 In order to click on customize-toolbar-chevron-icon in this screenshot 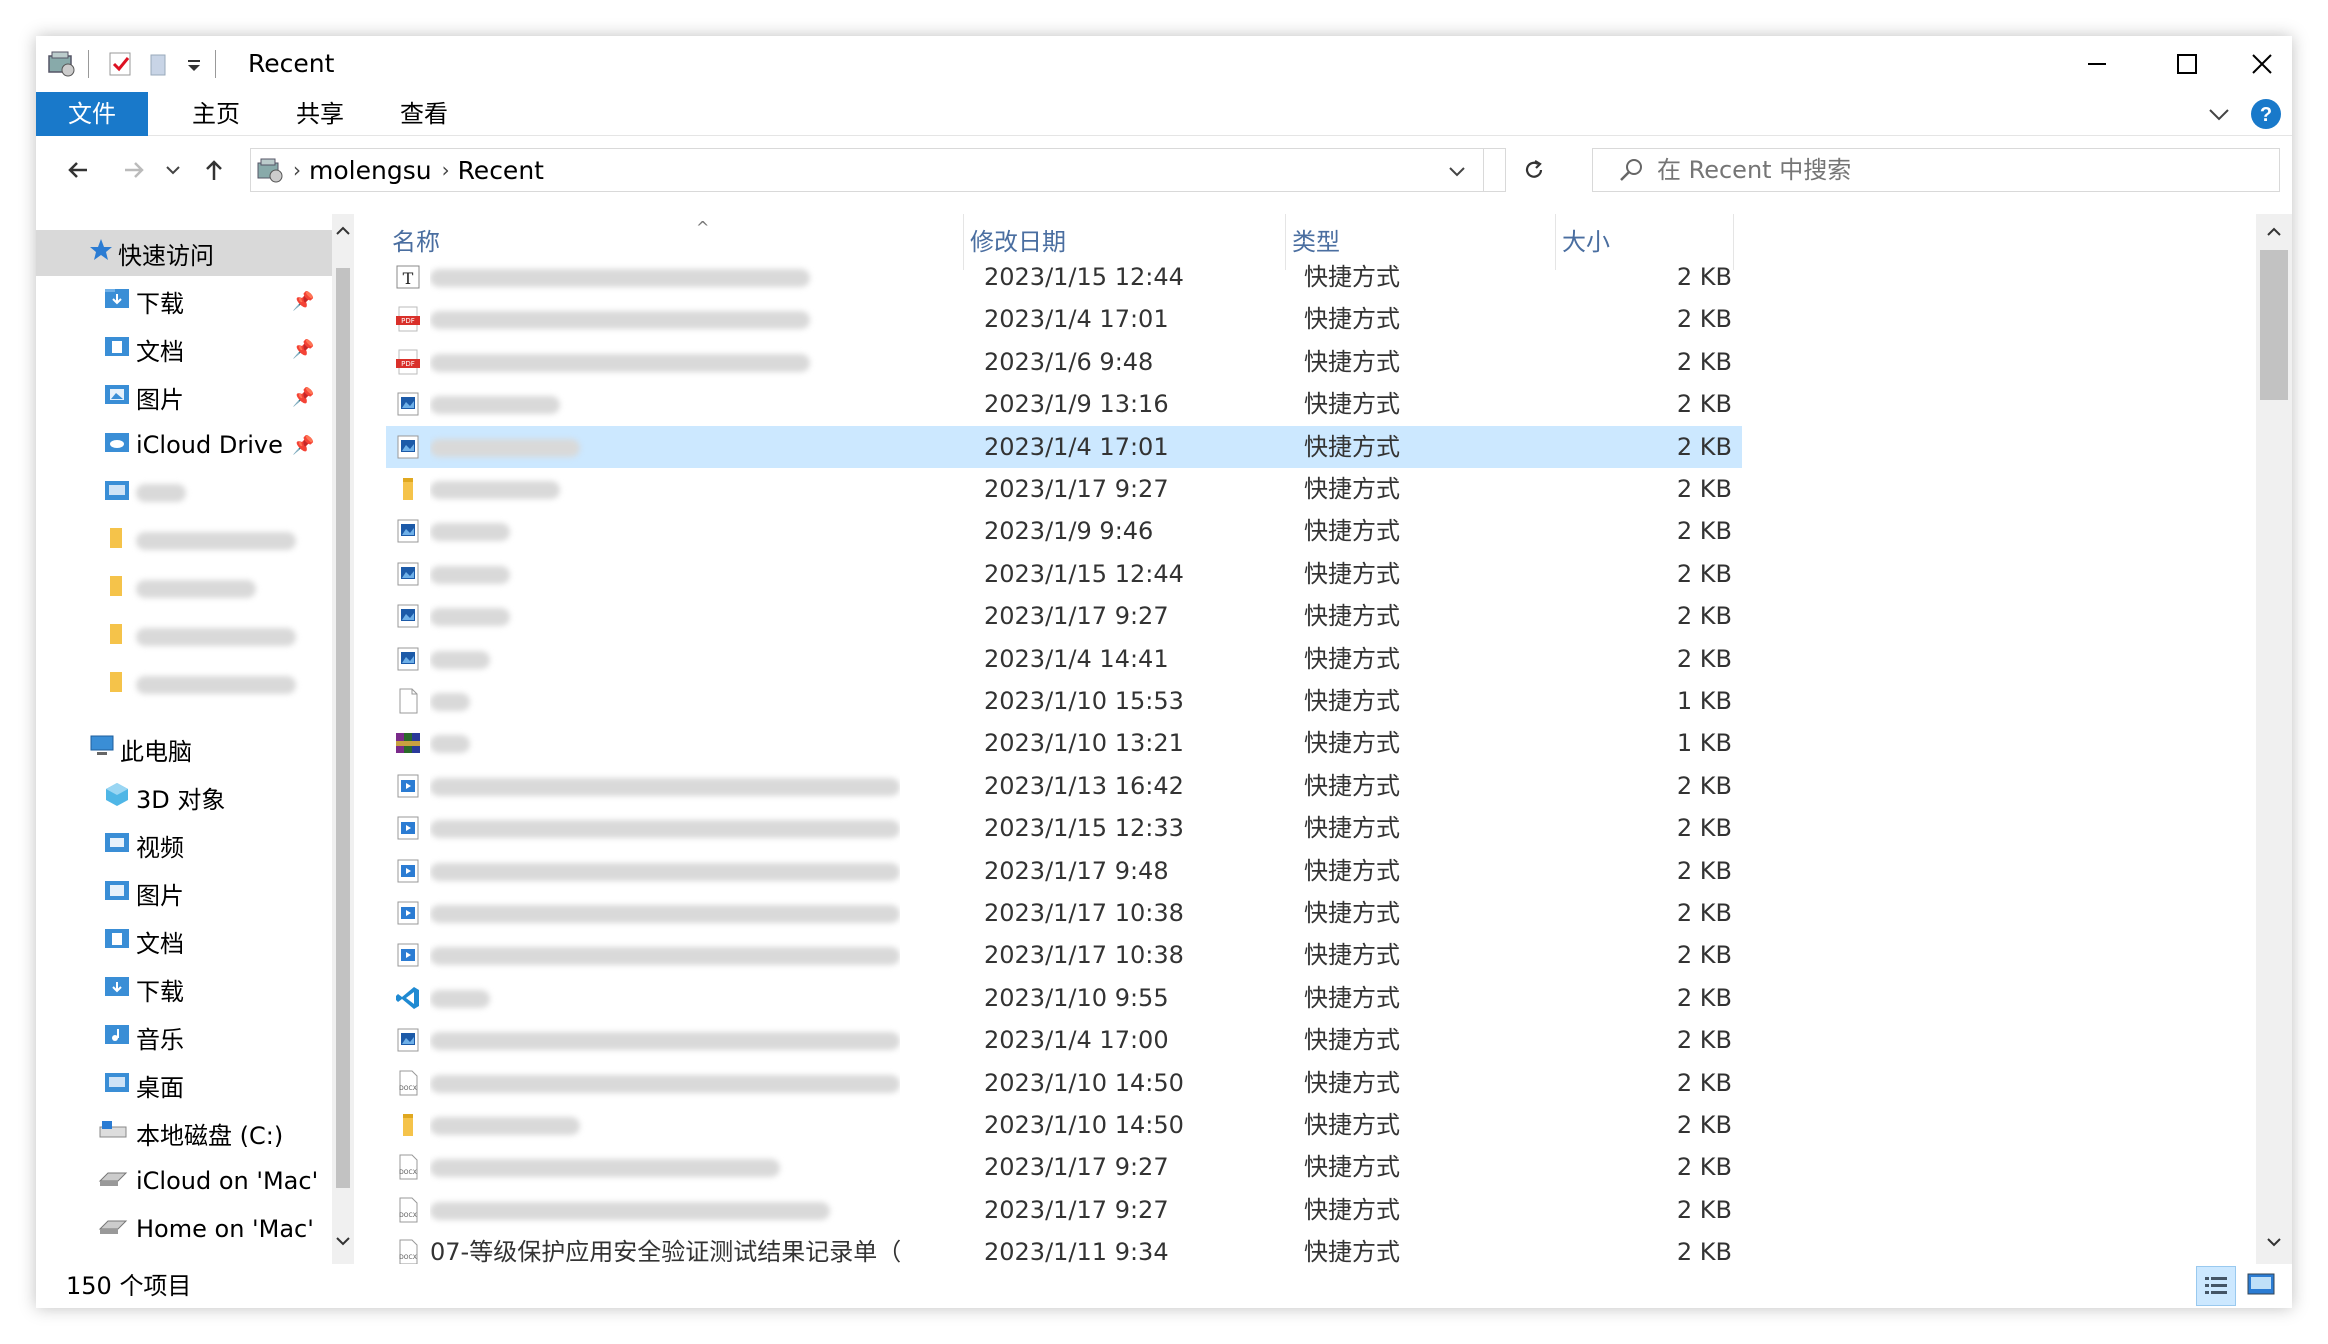, I will do `click(194, 64)`.